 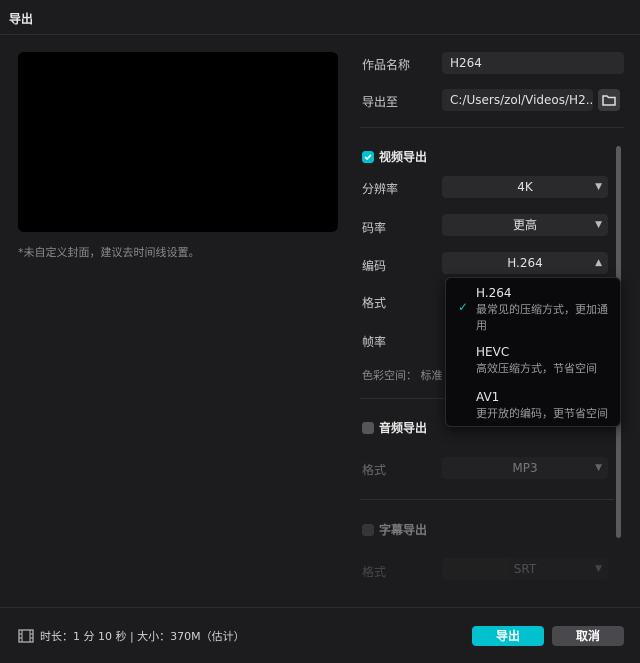 What do you see at coordinates (374, 303) in the screenshot?
I see `format-label: 格式` at bounding box center [374, 303].